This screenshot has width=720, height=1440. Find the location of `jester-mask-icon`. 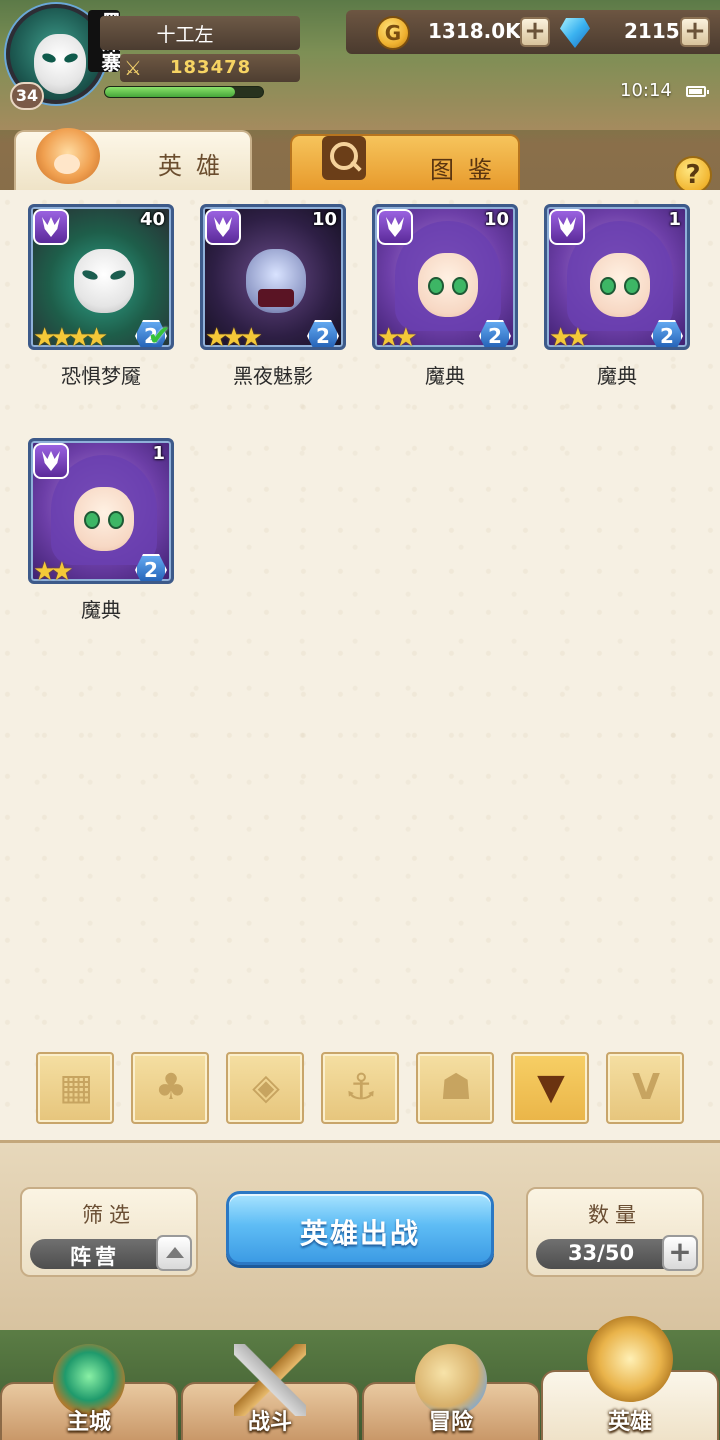

jester-mask-icon is located at coordinates (104, 281).